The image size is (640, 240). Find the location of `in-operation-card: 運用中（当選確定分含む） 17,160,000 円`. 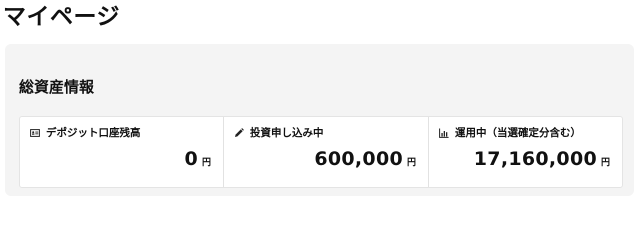

in-operation-card: 運用中（当選確定分含む） 17,160,000 円 is located at coordinates (525, 152).